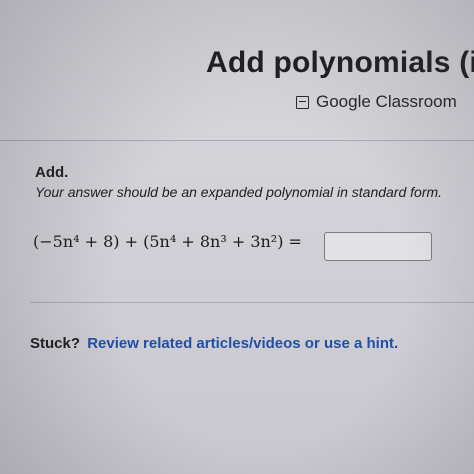  Describe the element at coordinates (52, 172) in the screenshot. I see `problem-heading: Add.` at that location.